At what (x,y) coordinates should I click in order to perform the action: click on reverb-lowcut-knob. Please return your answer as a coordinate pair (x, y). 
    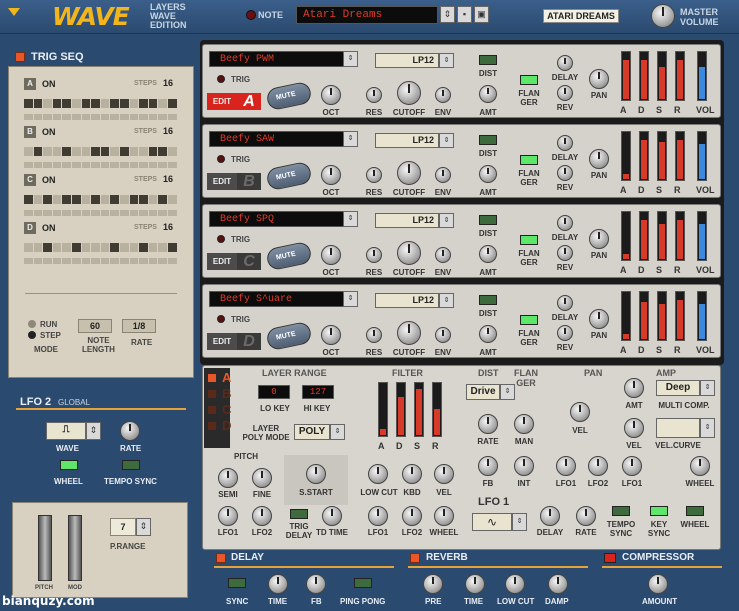
    Looking at the image, I should click on (515, 584).